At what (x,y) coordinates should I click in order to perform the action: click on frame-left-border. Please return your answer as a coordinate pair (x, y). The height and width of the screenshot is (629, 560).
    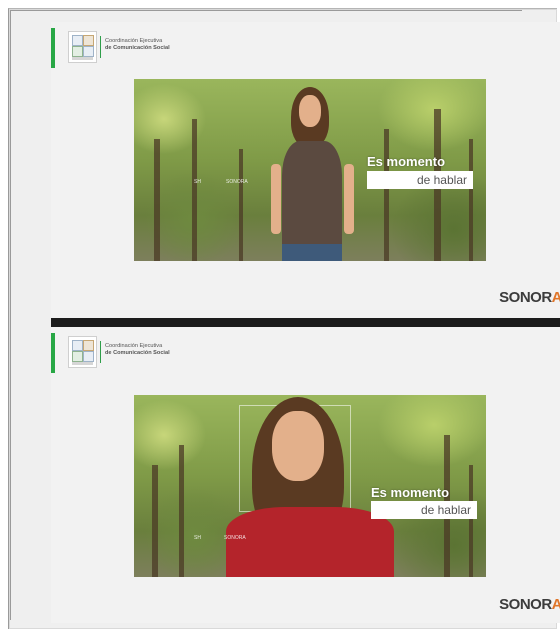
    Looking at the image, I should click on (10, 315).